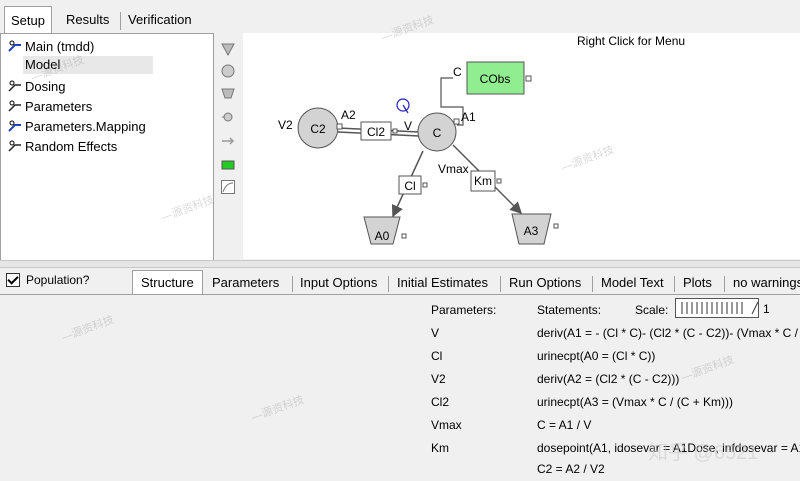 This screenshot has height=481, width=800. What do you see at coordinates (45, 86) in the screenshot?
I see `tree-item-label: Dosing` at bounding box center [45, 86].